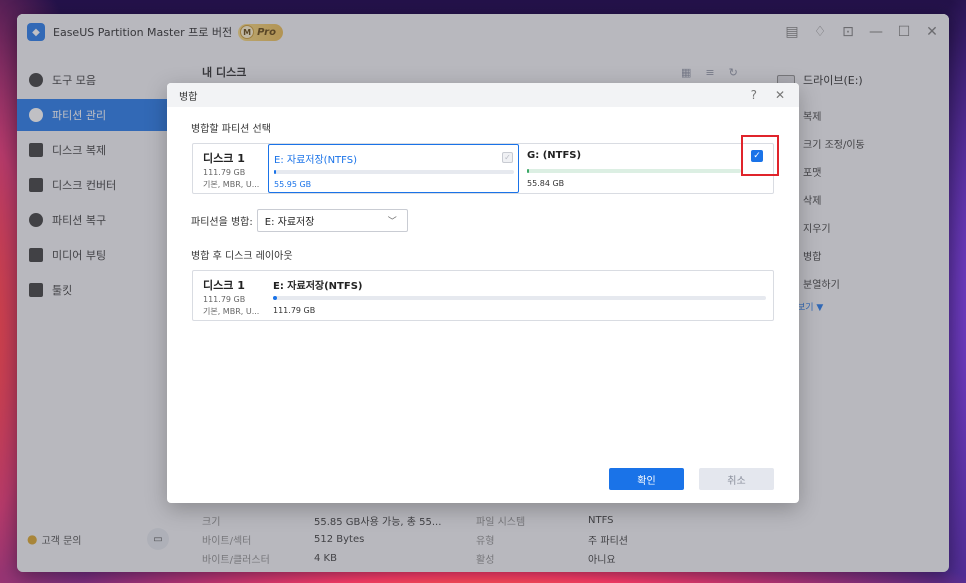 This screenshot has height=583, width=966. I want to click on partition-e-checkbox: ✓, so click(507, 157).